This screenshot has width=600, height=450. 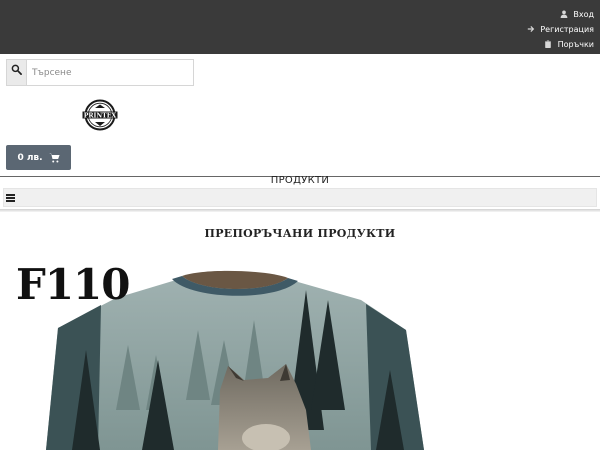 What do you see at coordinates (563, 14) in the screenshot?
I see `user-icon` at bounding box center [563, 14].